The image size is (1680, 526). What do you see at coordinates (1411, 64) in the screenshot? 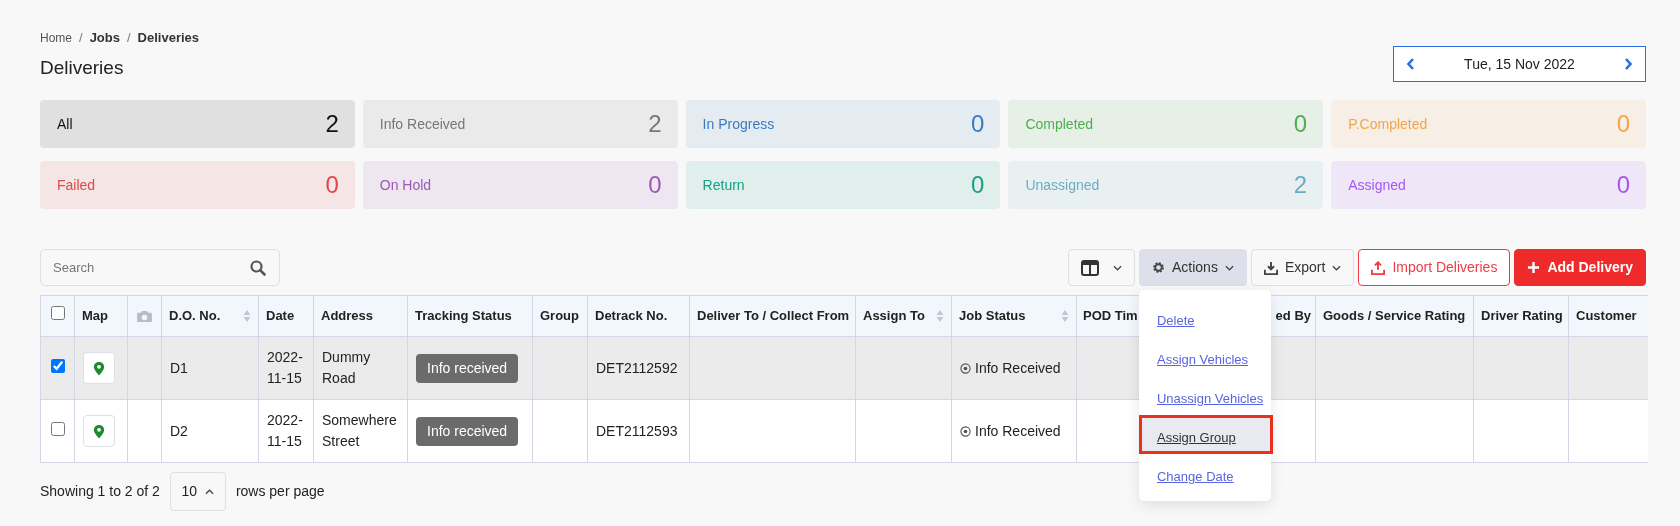
I see `previous-icon` at bounding box center [1411, 64].